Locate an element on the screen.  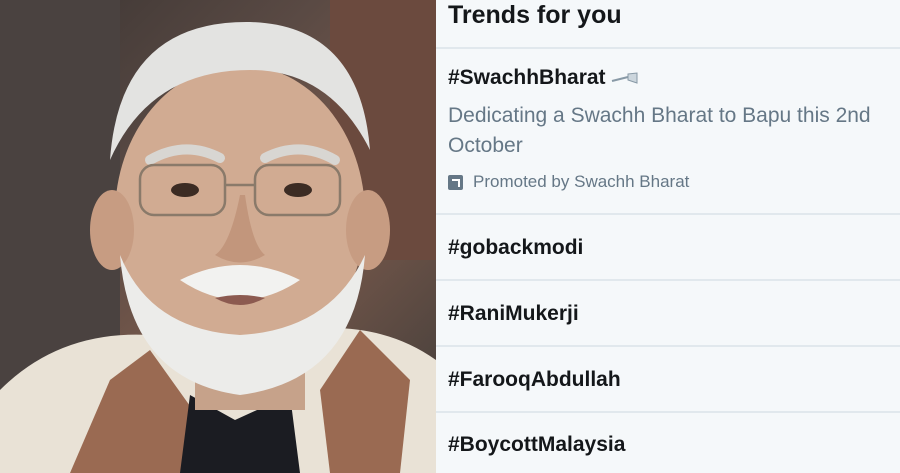
trend-item: #BoycottMalaysia is located at coordinates (536, 445).